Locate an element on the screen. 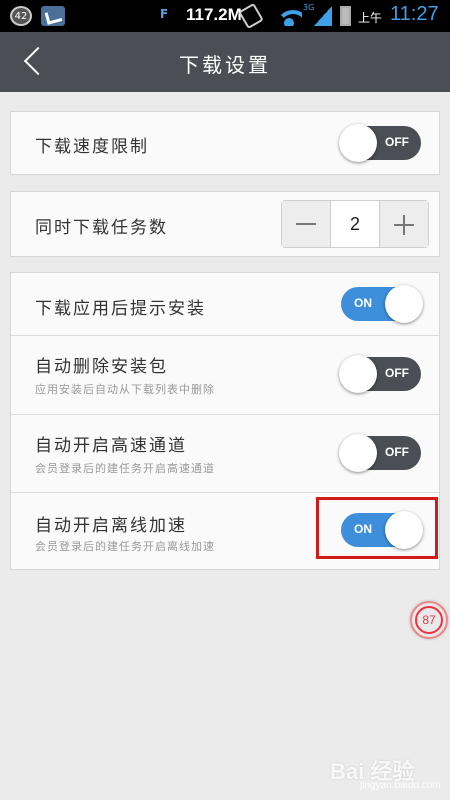  setting-row-prompt-install: 下载应用后提示安装 ON is located at coordinates (225, 304).